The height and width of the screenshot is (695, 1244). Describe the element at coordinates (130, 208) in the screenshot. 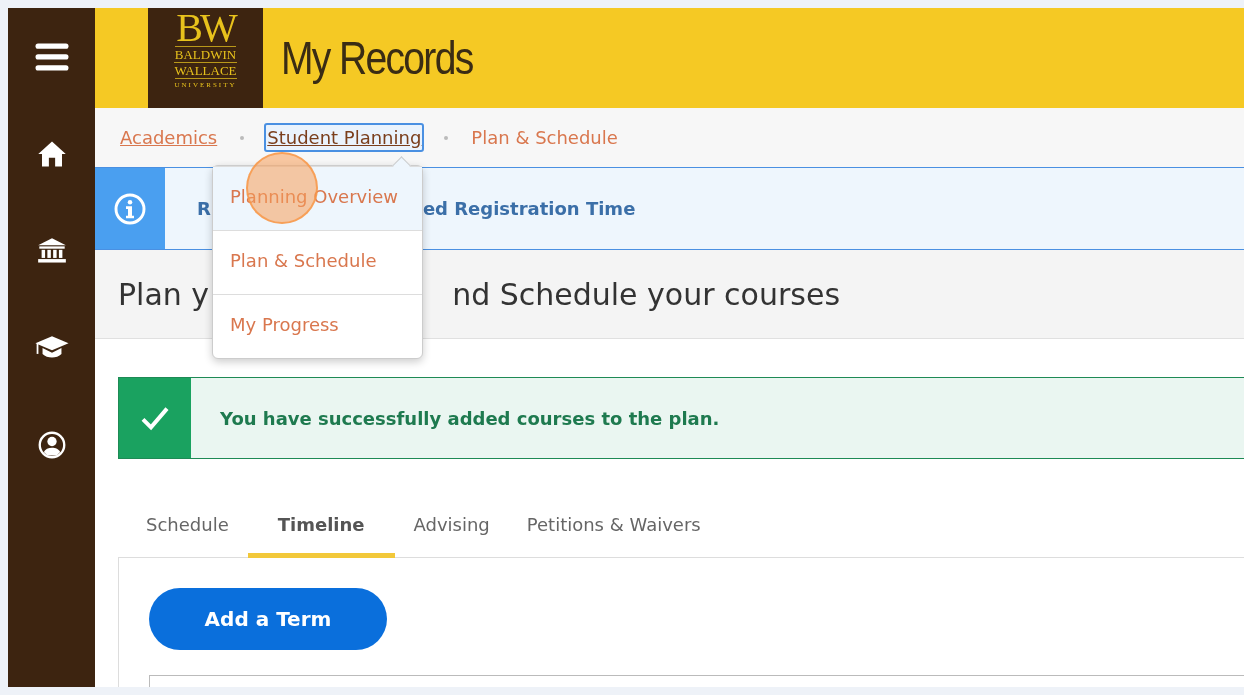

I see `info-icon` at that location.